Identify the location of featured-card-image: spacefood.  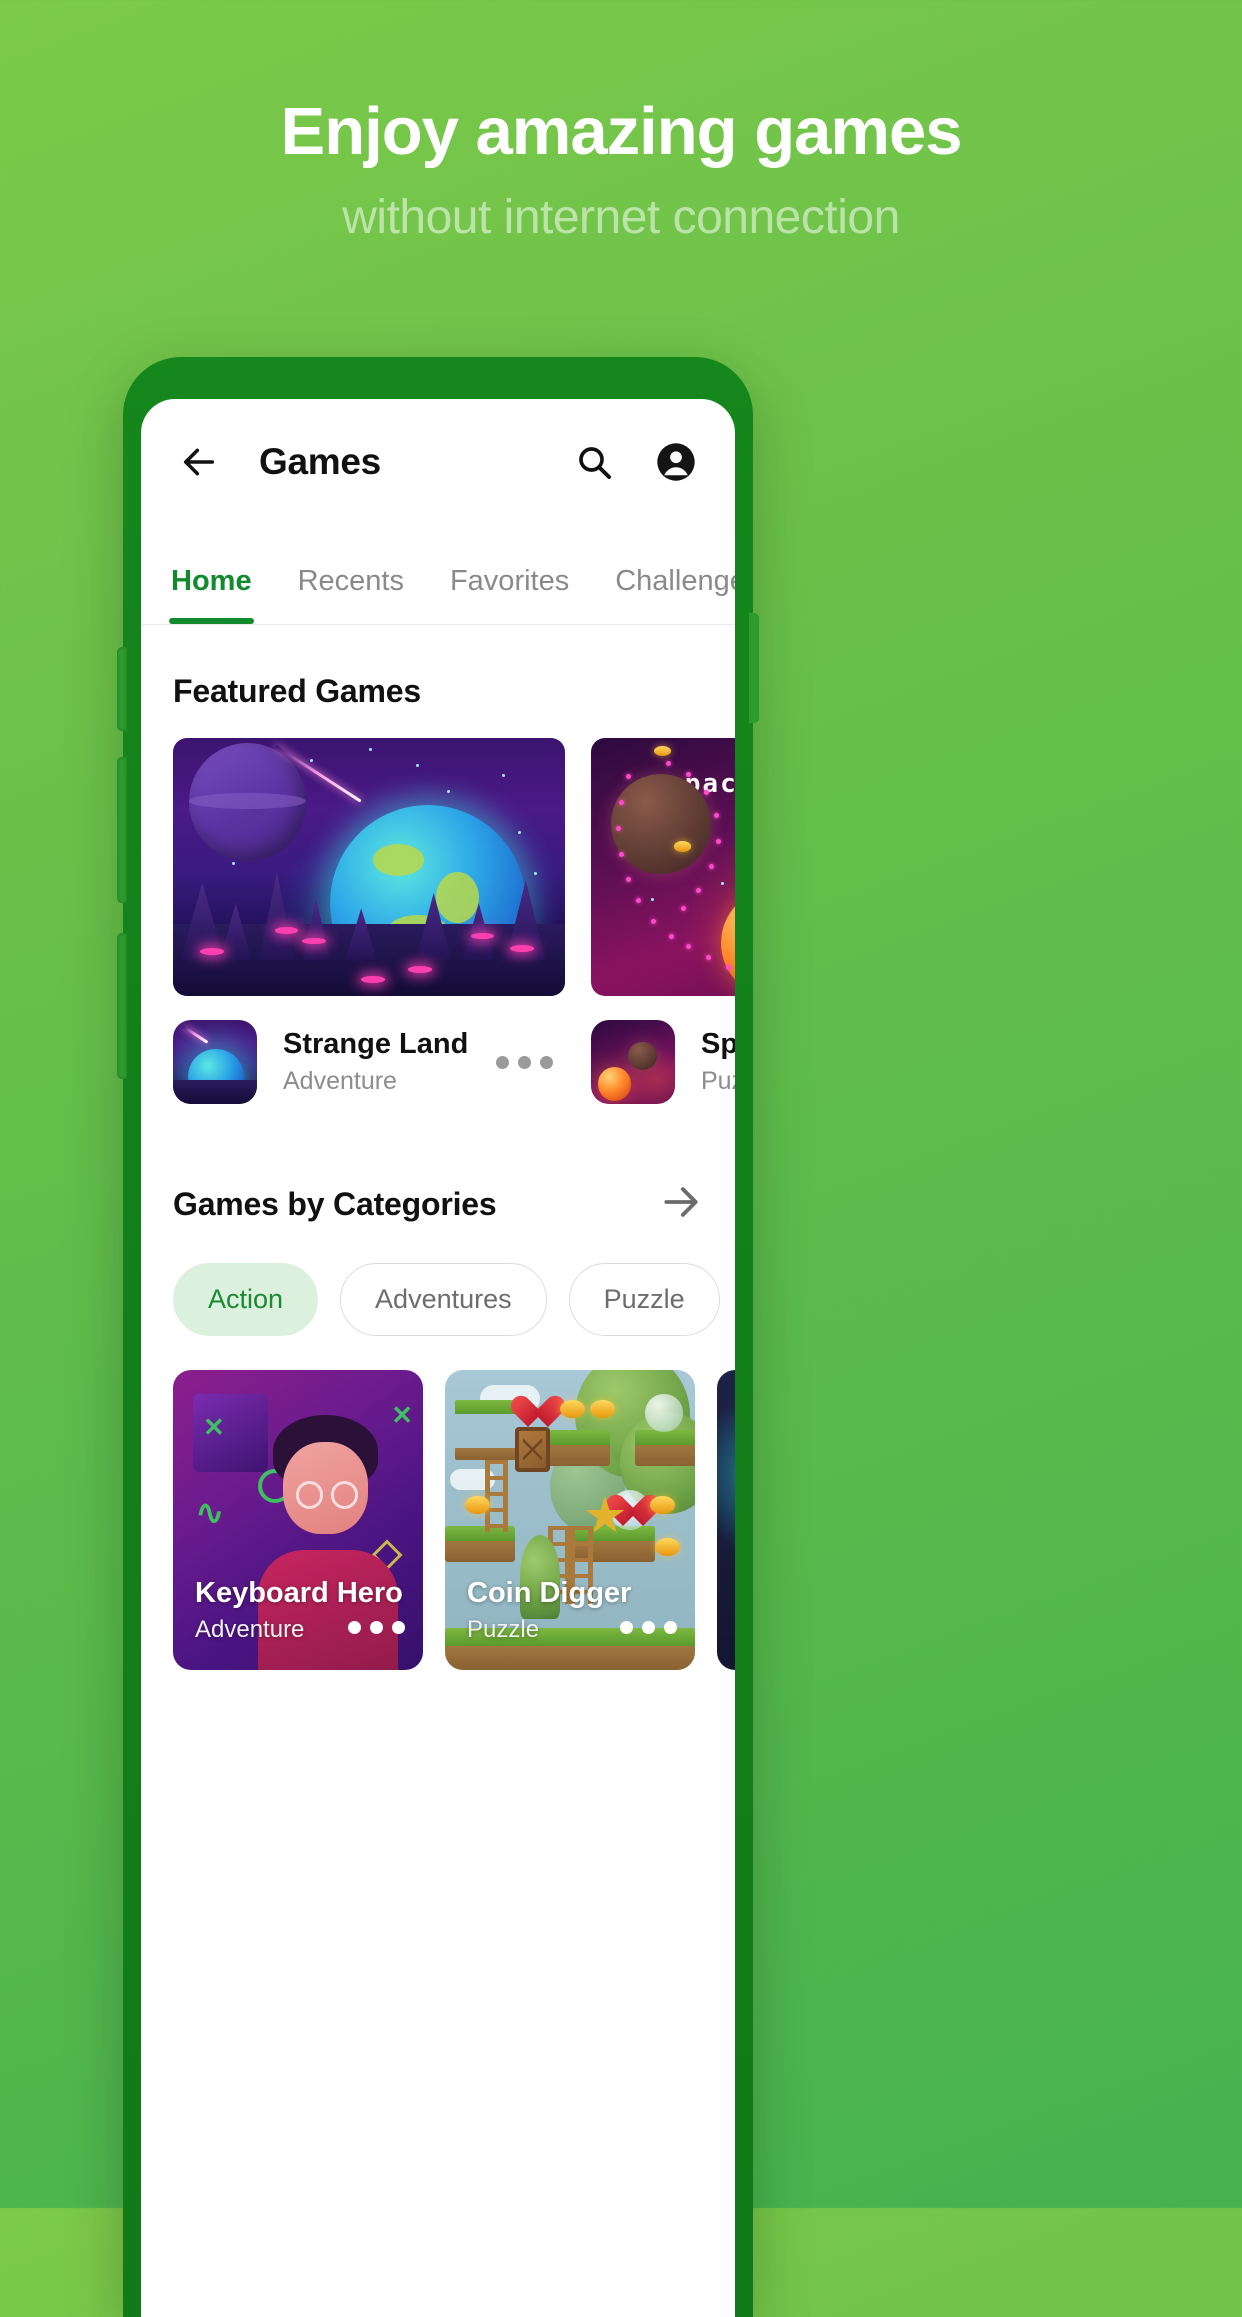
(663, 867).